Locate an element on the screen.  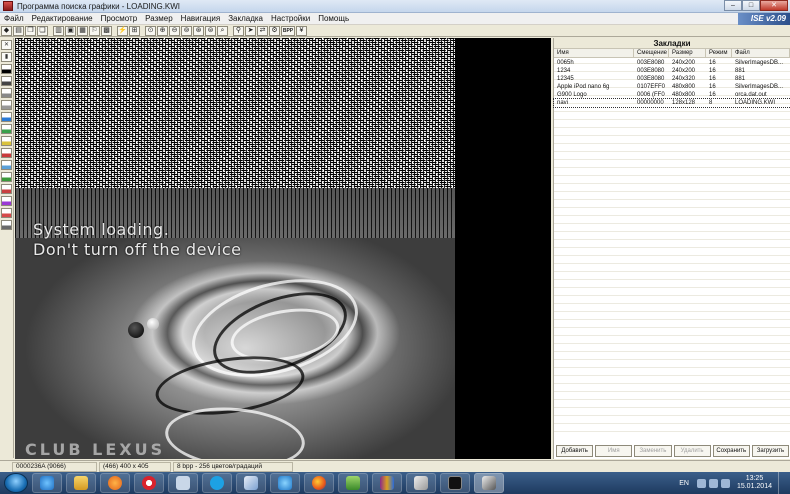
menu-size: Размер is located at coordinates (159, 18).